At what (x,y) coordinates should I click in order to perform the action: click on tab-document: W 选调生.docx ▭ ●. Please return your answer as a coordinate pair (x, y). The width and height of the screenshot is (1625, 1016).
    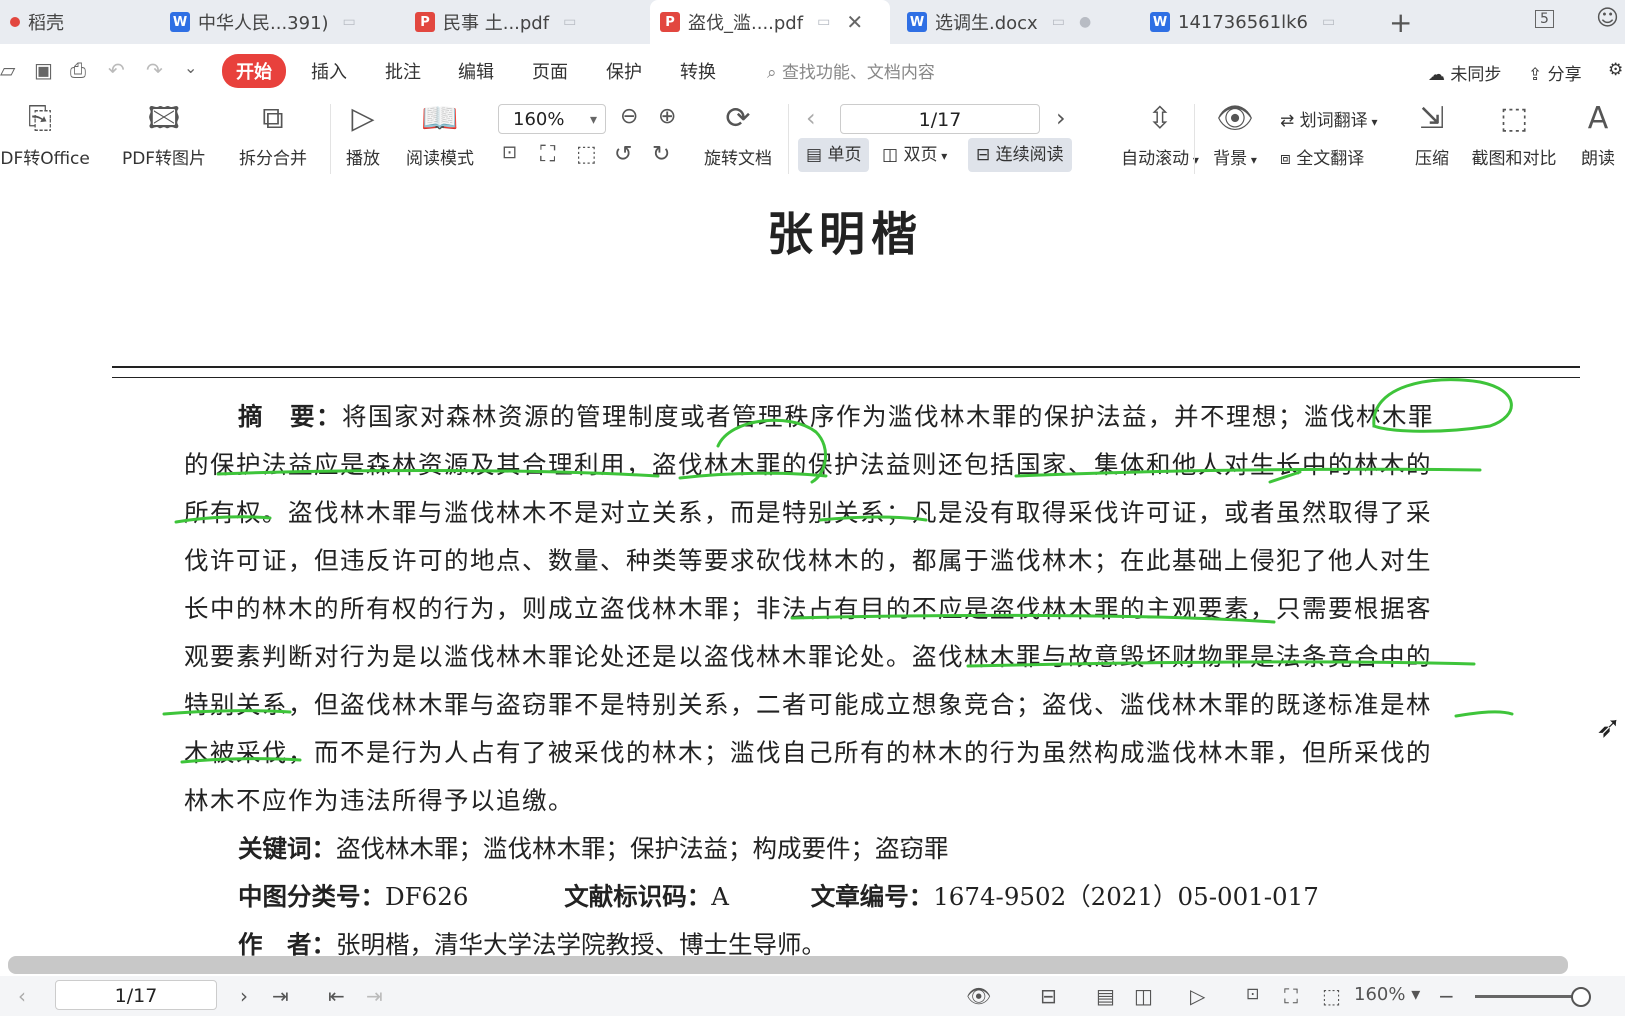
    Looking at the image, I should click on (1013, 22).